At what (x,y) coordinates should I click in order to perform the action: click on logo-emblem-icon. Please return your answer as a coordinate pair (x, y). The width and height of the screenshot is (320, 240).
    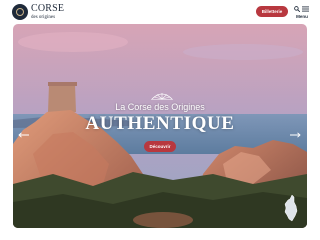
    Looking at the image, I should click on (20, 12).